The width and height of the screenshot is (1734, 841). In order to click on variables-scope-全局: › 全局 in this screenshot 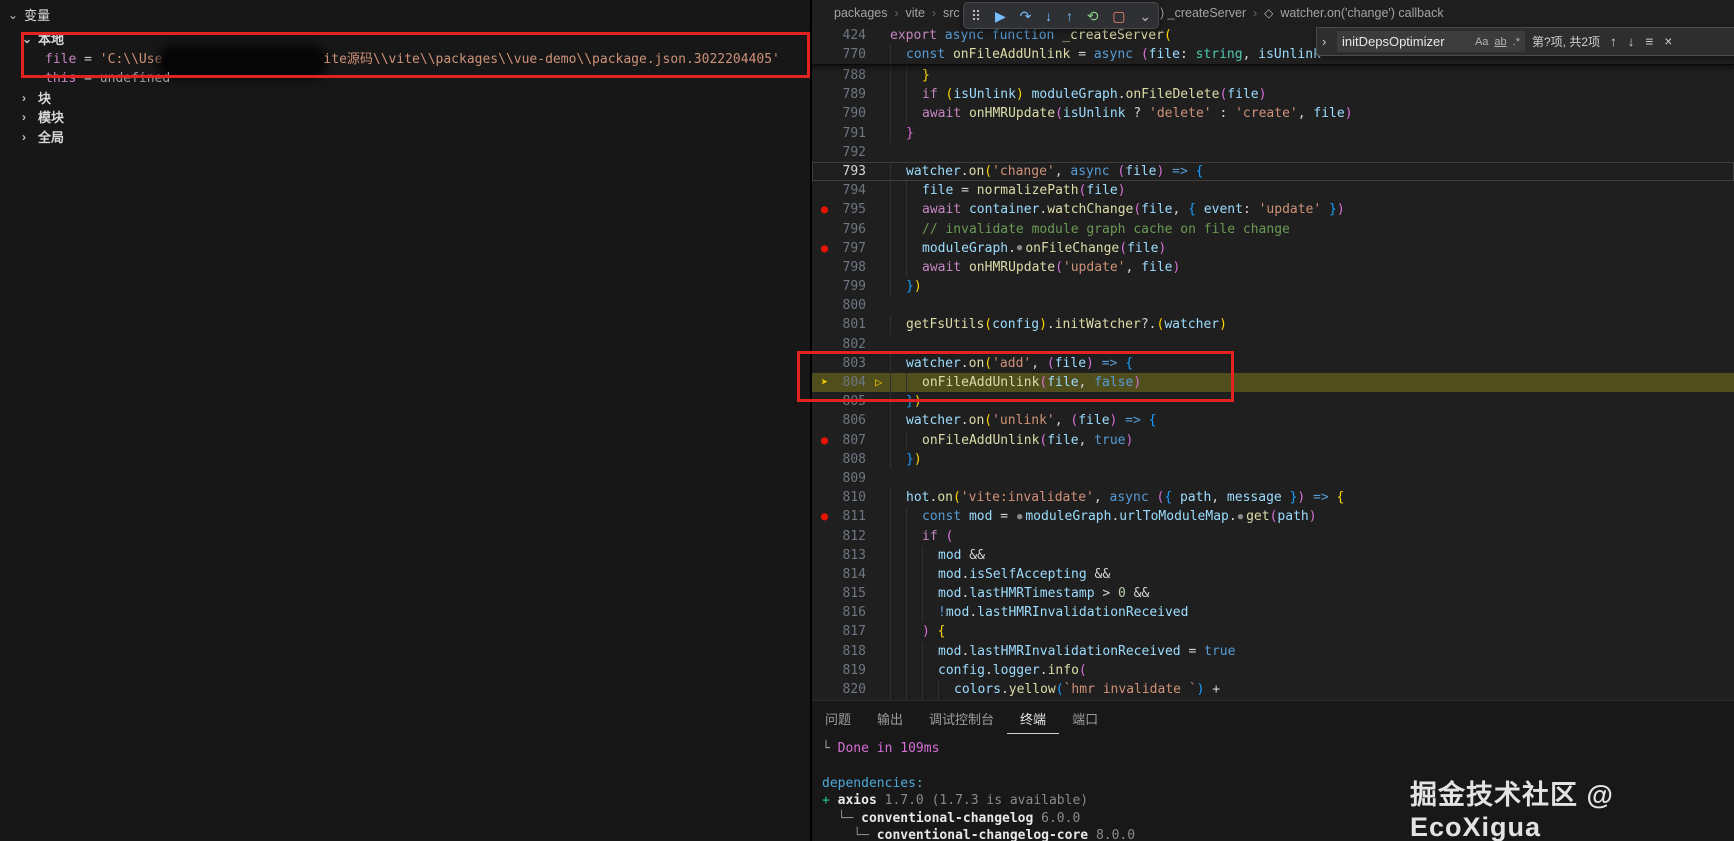, I will do `click(405, 138)`.